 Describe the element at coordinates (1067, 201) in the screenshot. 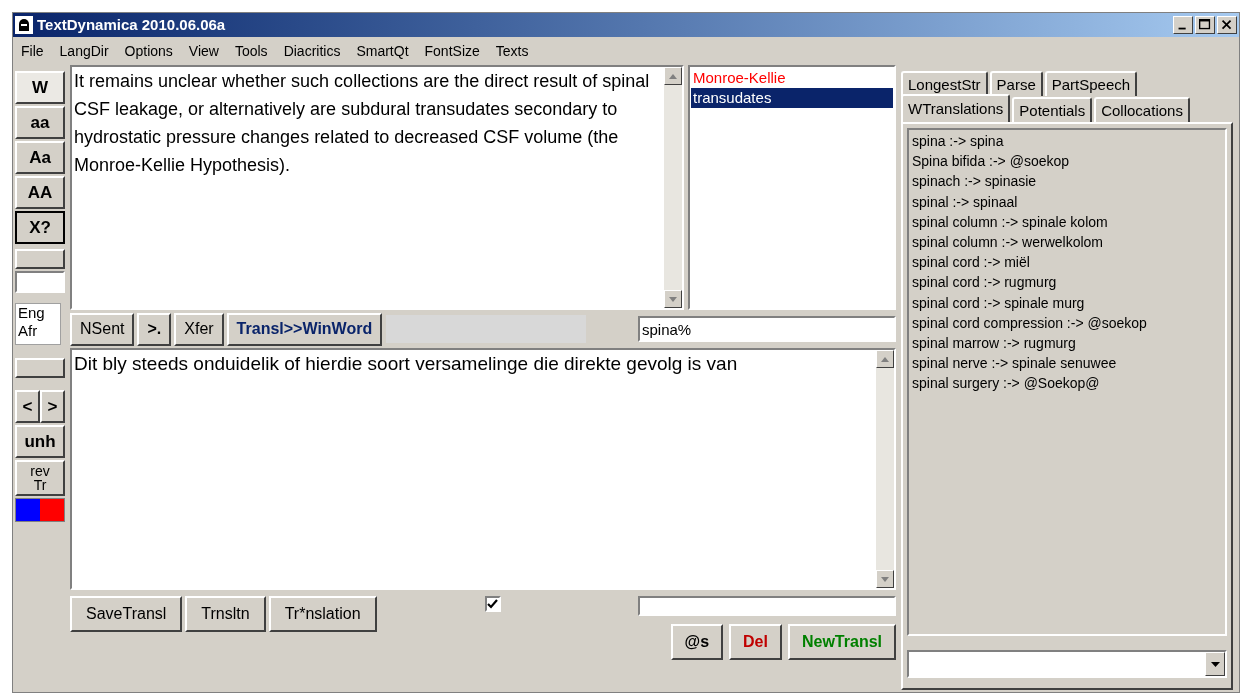

I see `translation-entry: spinal :-> spinaal` at that location.